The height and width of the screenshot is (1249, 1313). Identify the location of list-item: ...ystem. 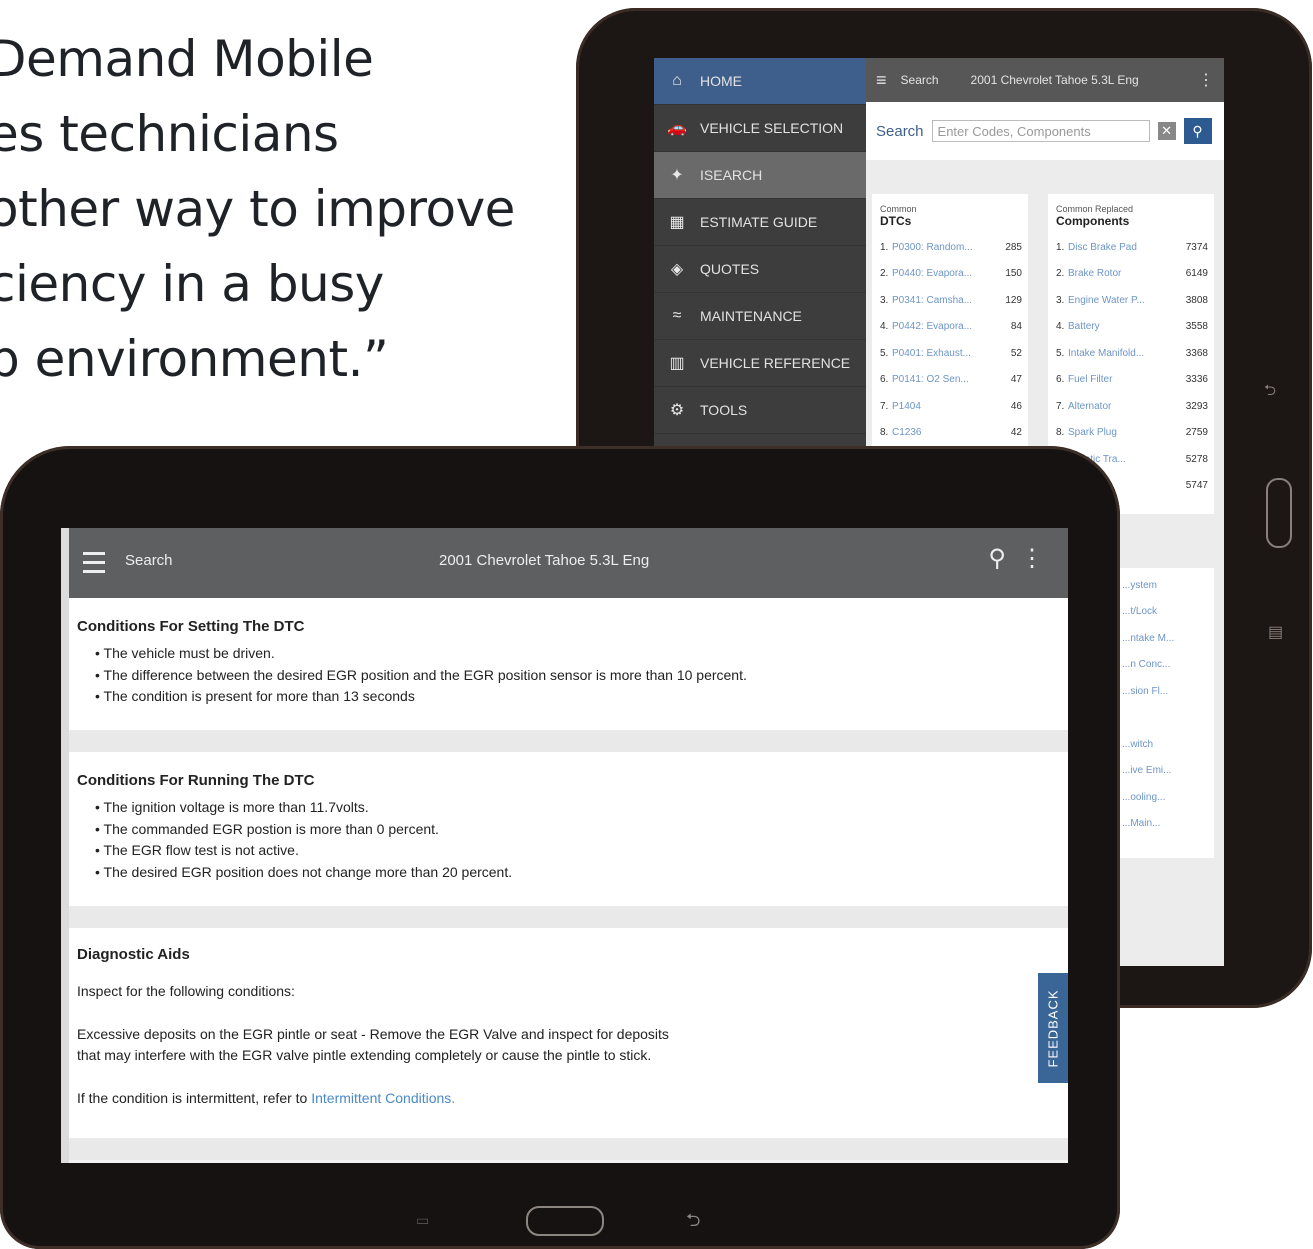
(1168, 585).